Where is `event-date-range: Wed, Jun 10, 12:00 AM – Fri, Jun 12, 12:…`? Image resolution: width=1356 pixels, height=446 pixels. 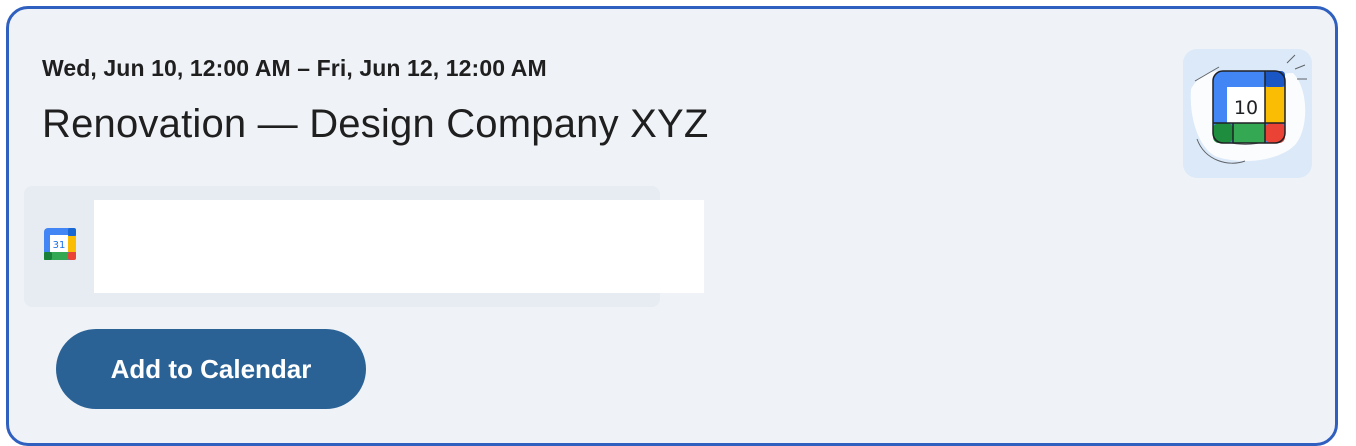
event-date-range: Wed, Jun 10, 12:00 AM – Fri, Jun 12, 12:… is located at coordinates (294, 68).